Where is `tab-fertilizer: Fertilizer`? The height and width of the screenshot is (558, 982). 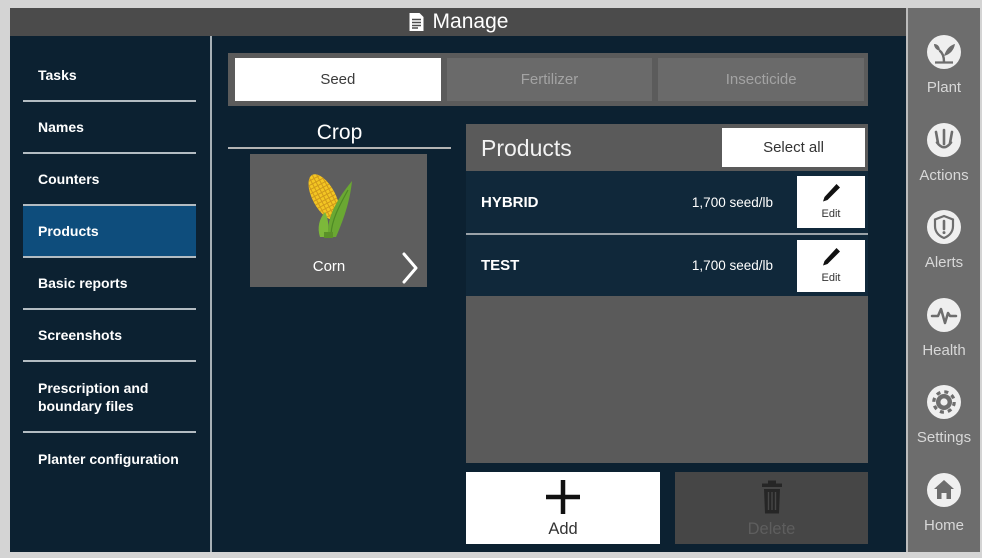 tab-fertilizer: Fertilizer is located at coordinates (549, 79).